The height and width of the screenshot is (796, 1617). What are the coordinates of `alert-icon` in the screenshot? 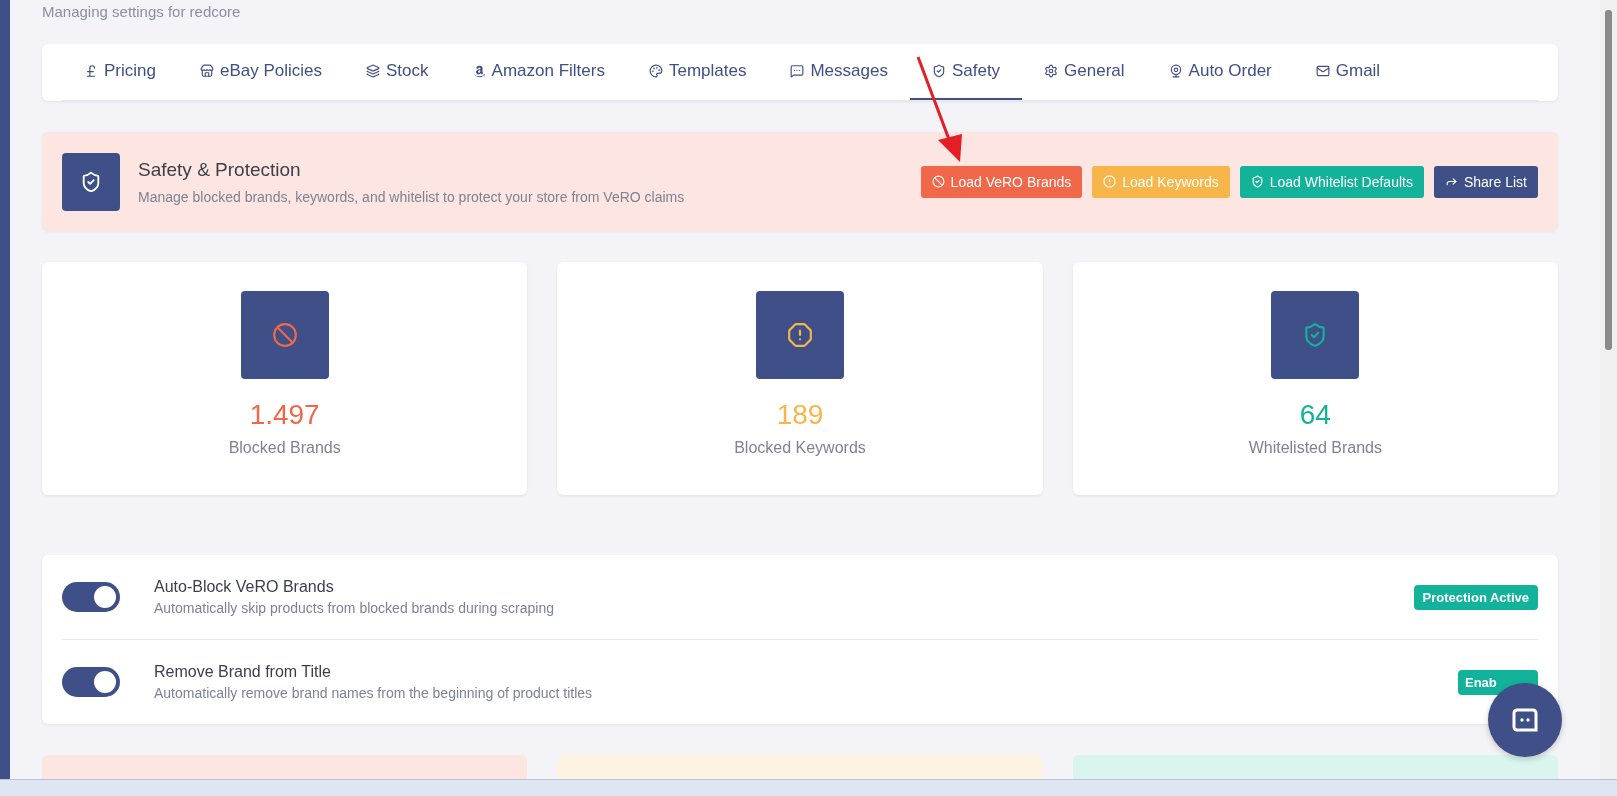 It's located at (1110, 181).